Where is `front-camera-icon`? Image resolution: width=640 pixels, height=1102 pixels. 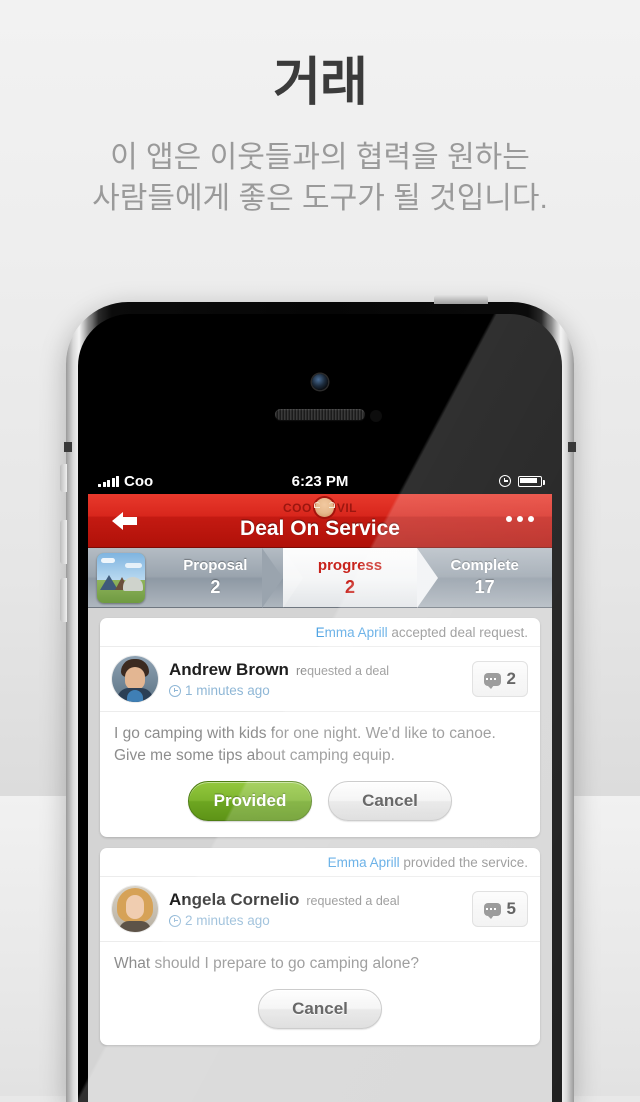 front-camera-icon is located at coordinates (320, 382).